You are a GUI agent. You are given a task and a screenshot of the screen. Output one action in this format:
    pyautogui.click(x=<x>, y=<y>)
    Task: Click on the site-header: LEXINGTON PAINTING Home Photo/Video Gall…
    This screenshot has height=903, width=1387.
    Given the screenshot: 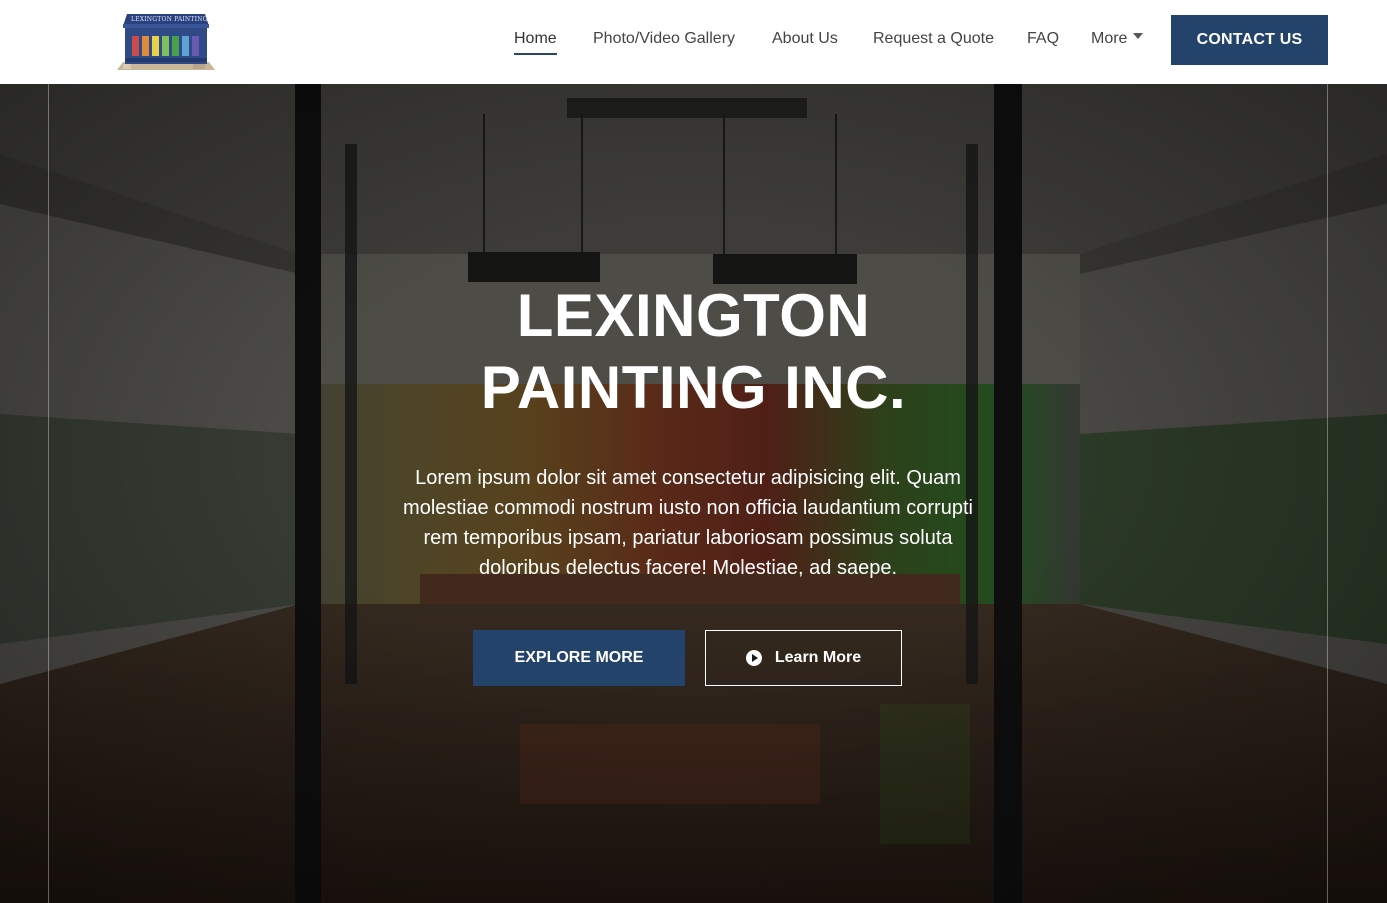 What is the action you would take?
    pyautogui.click(x=693, y=42)
    